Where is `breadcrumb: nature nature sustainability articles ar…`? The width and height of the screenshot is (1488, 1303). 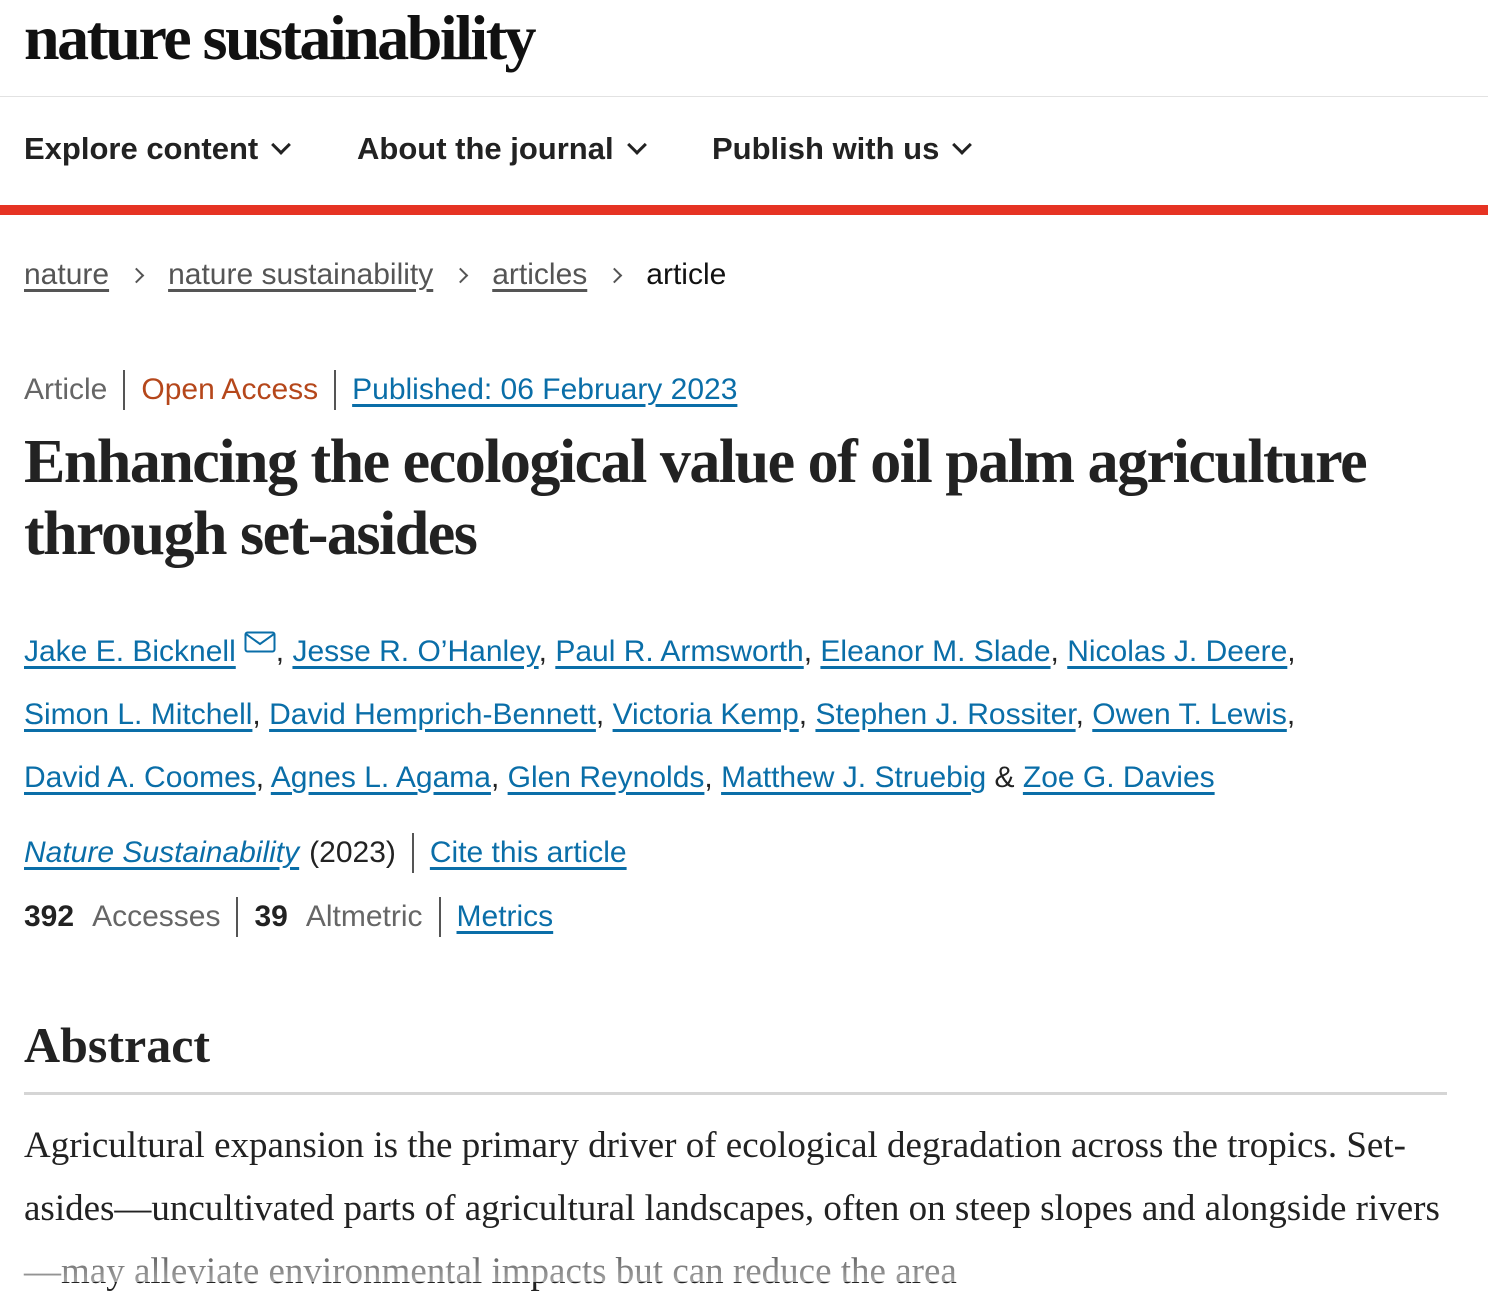 breadcrumb: nature nature sustainability articles ar… is located at coordinates (375, 275).